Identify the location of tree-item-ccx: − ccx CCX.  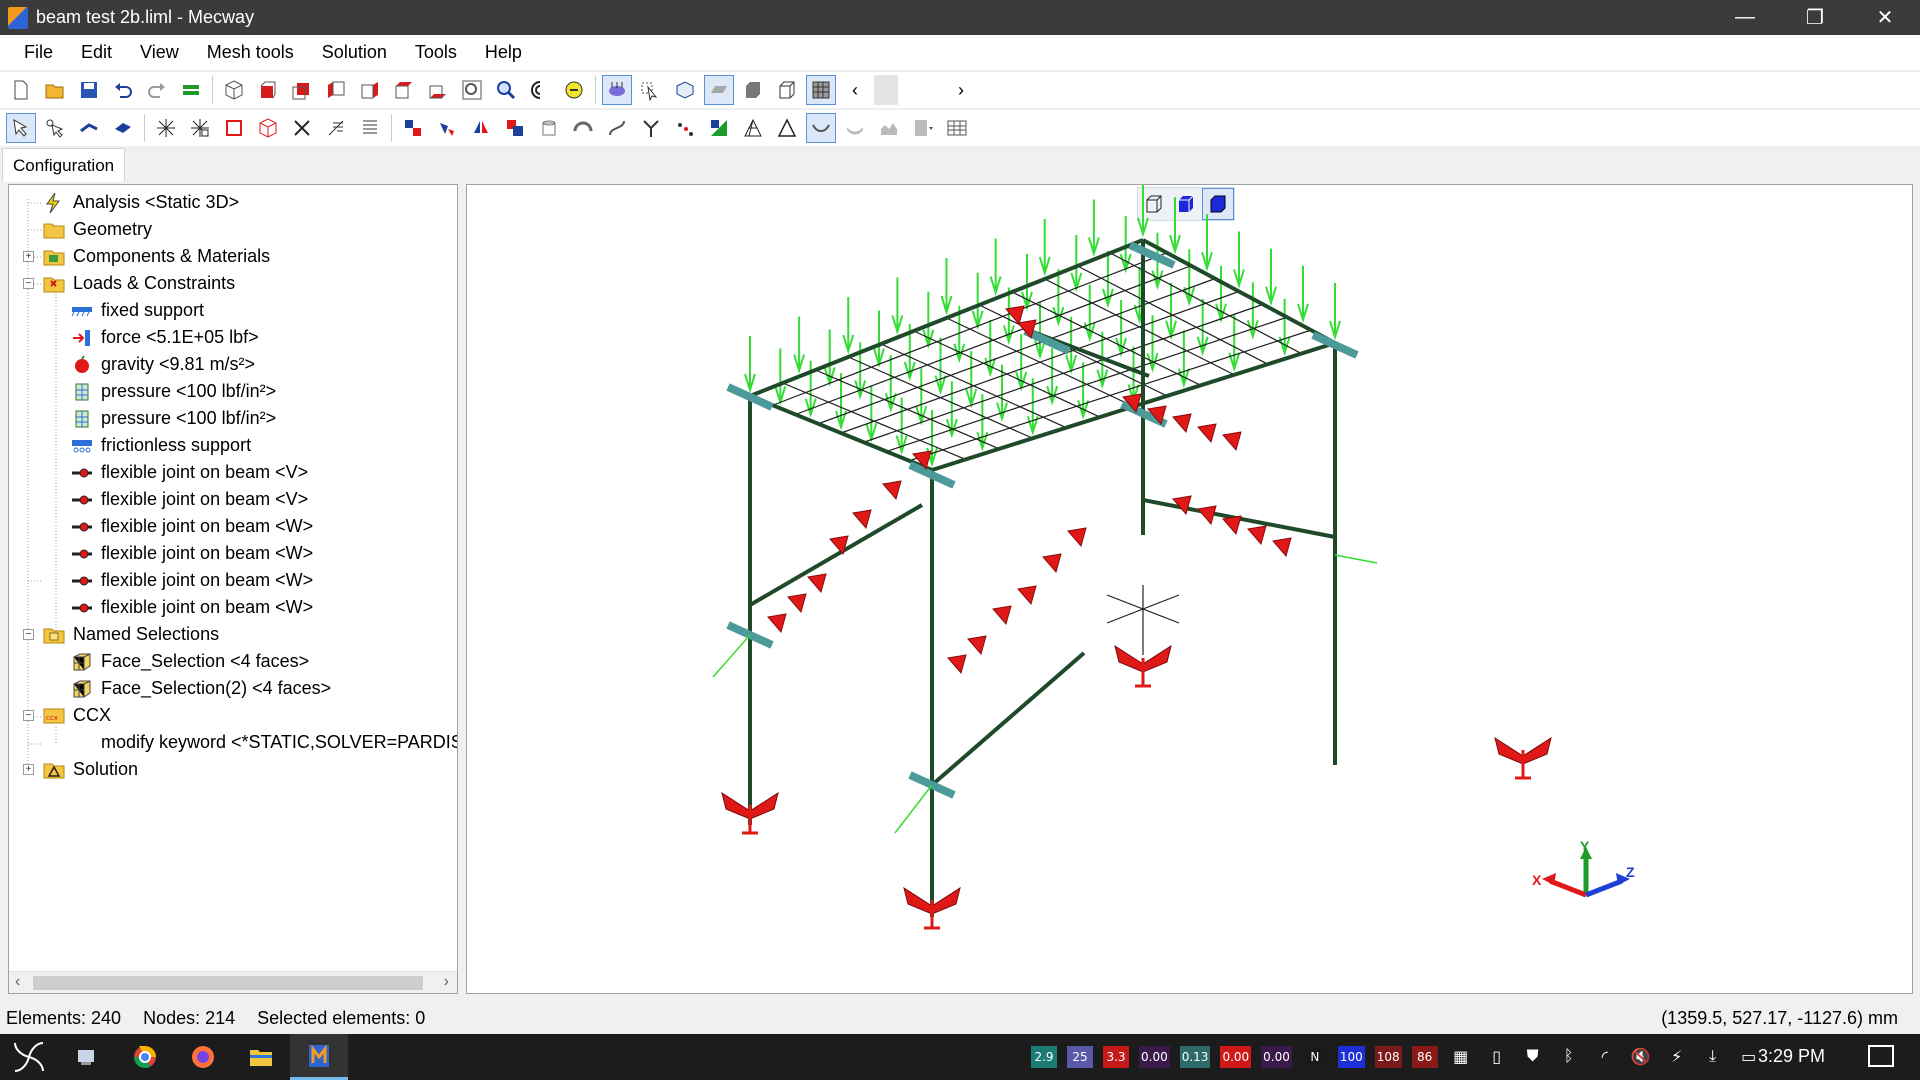
(233, 715).